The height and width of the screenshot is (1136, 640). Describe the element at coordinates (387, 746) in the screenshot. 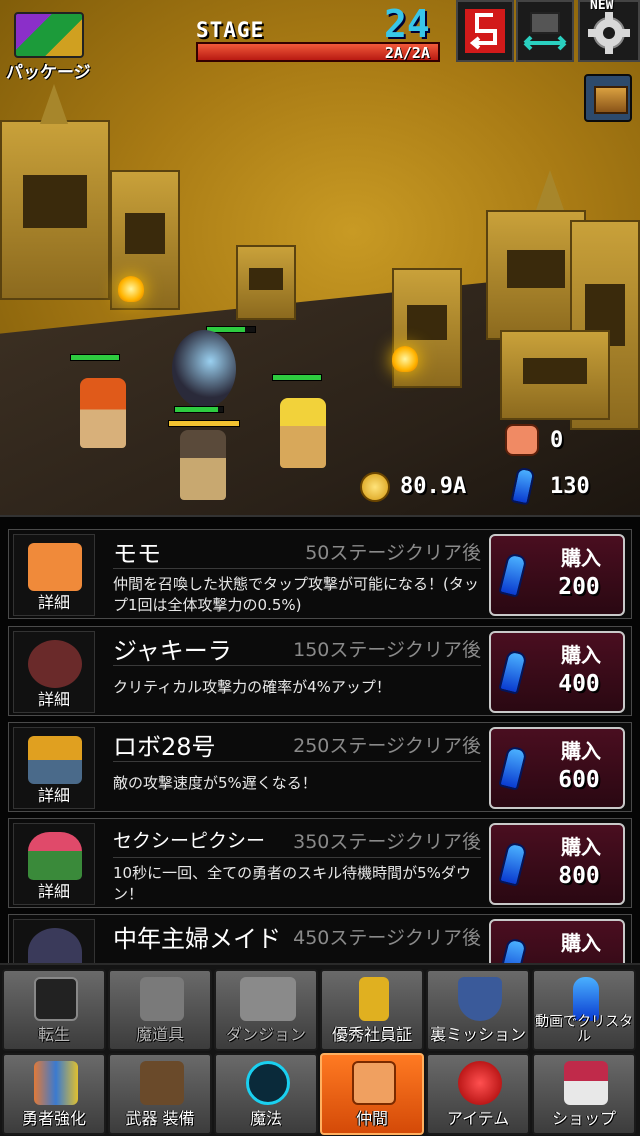

I see `unlock-requirement: 250ステージクリア後` at that location.